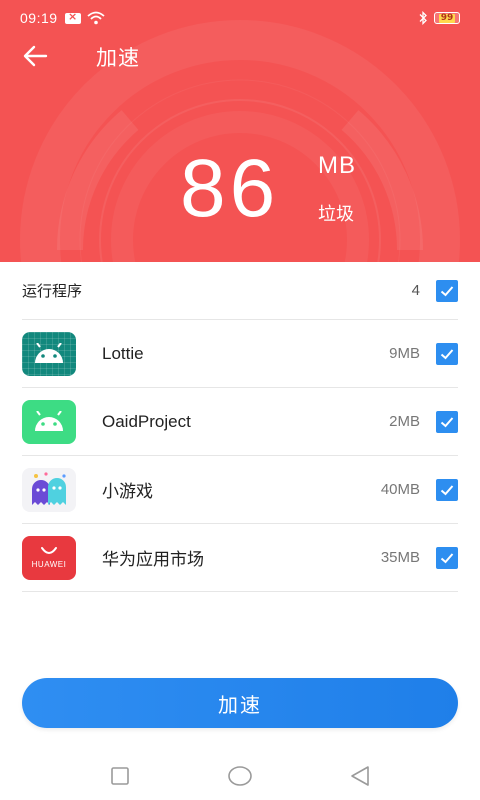  Describe the element at coordinates (127, 492) in the screenshot. I see `app-name: 小游戏` at that location.